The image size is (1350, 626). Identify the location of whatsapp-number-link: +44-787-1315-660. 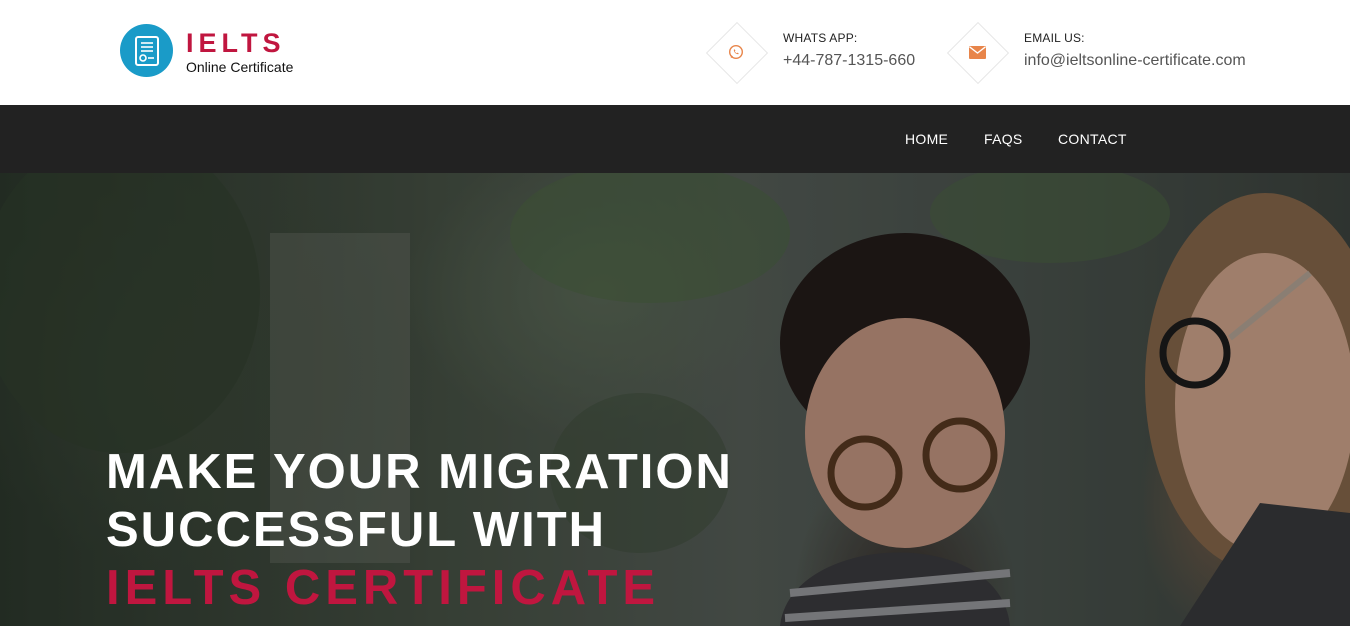
(849, 61).